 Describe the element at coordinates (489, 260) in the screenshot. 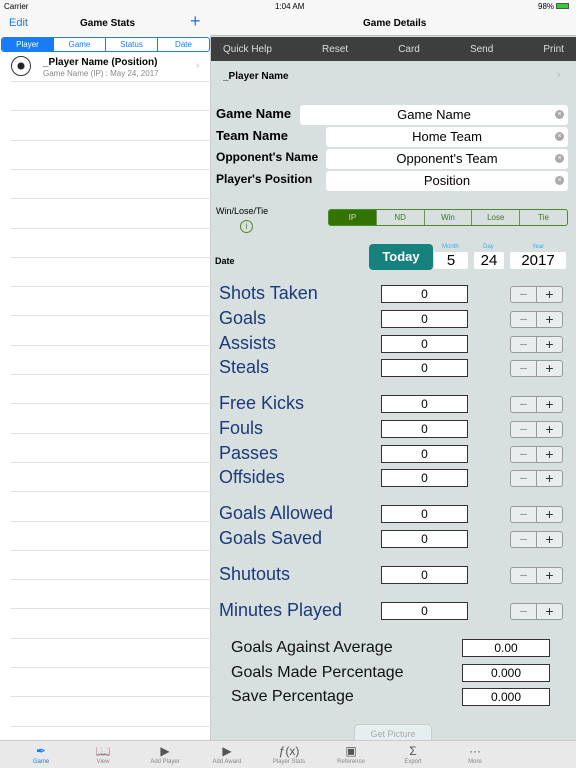

I see `day-field: 24` at that location.